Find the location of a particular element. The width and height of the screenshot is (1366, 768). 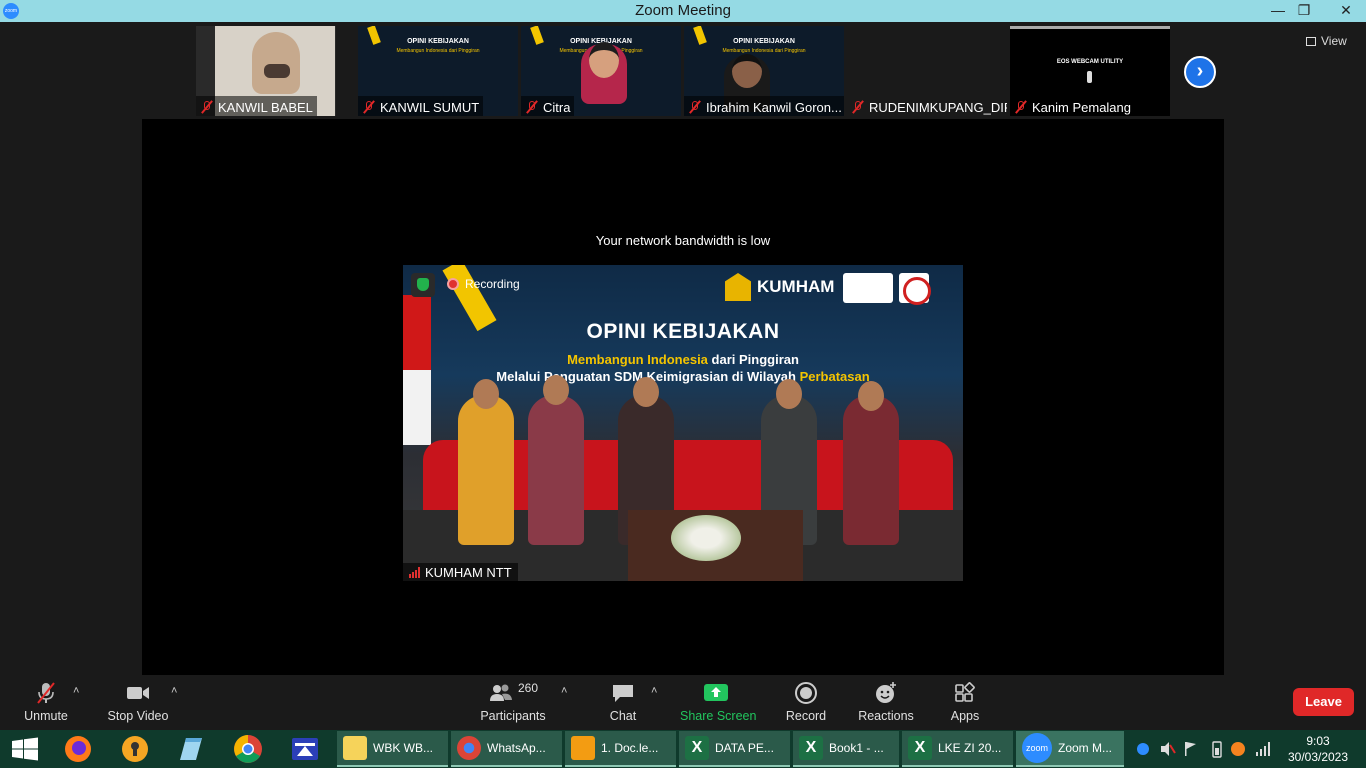

participants-button: 260 Participants is located at coordinates (513, 704).